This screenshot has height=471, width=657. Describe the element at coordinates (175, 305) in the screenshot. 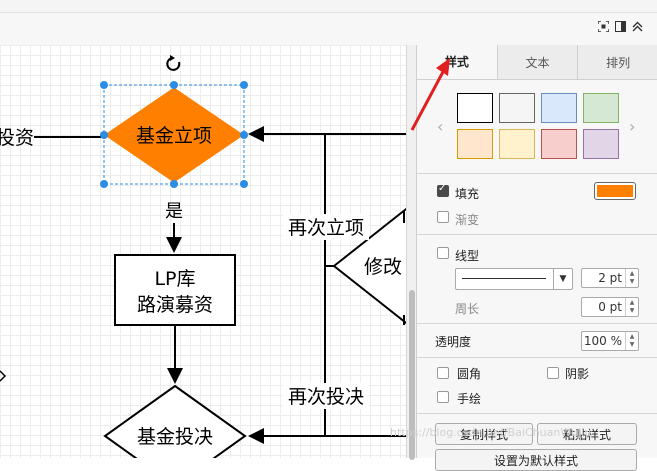

I see `node-lp-label-2: 路演募资` at that location.